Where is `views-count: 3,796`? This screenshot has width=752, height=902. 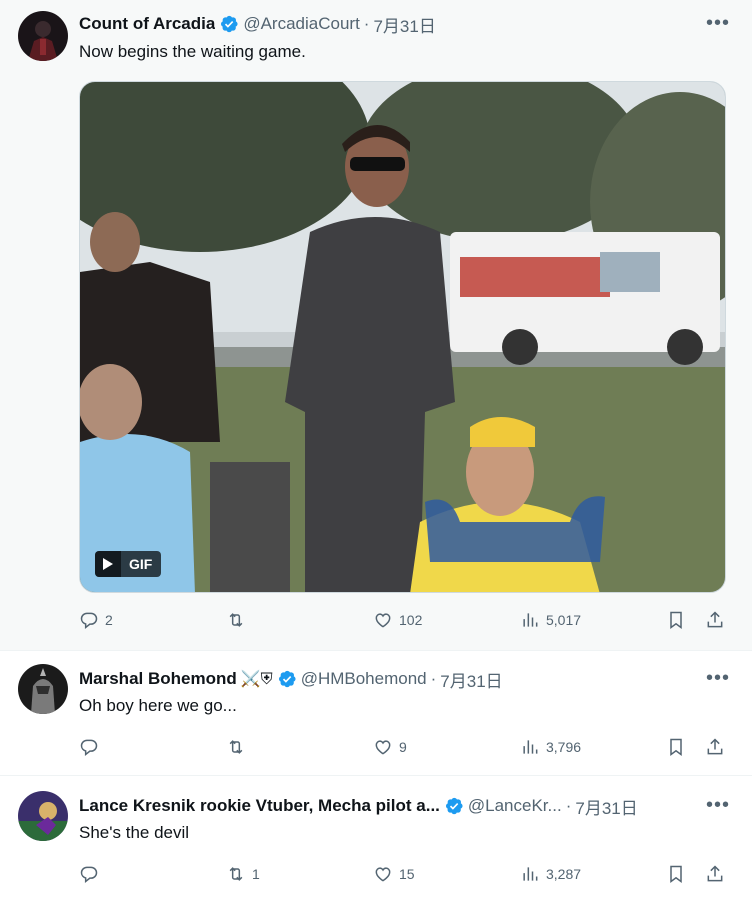 views-count: 3,796 is located at coordinates (564, 747).